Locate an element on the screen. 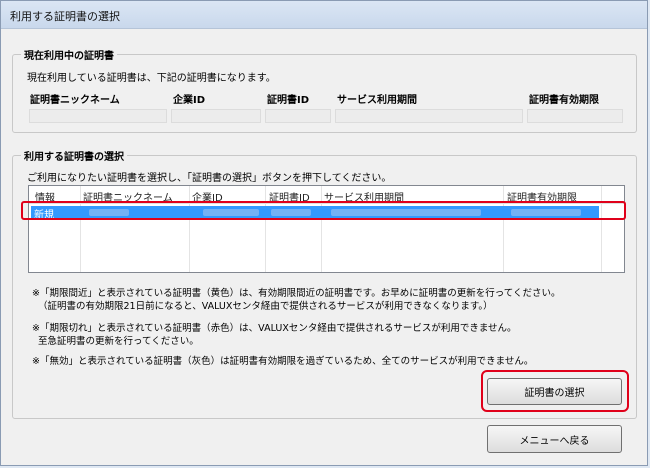 The height and width of the screenshot is (468, 650). current-header-company-id: 企業ID is located at coordinates (189, 100).